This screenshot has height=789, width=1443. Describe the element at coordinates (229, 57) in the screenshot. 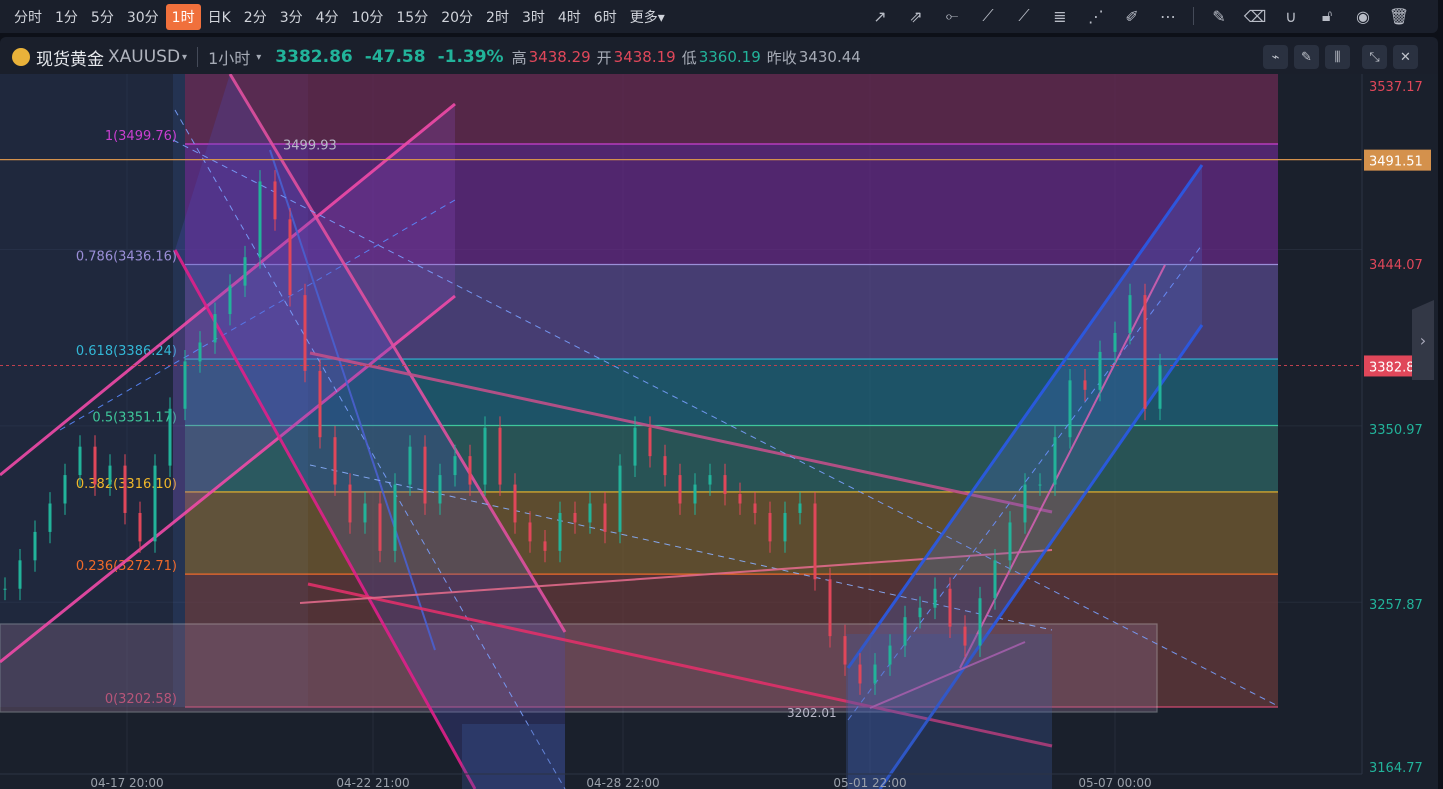

I see `interval-select: 1小时` at that location.